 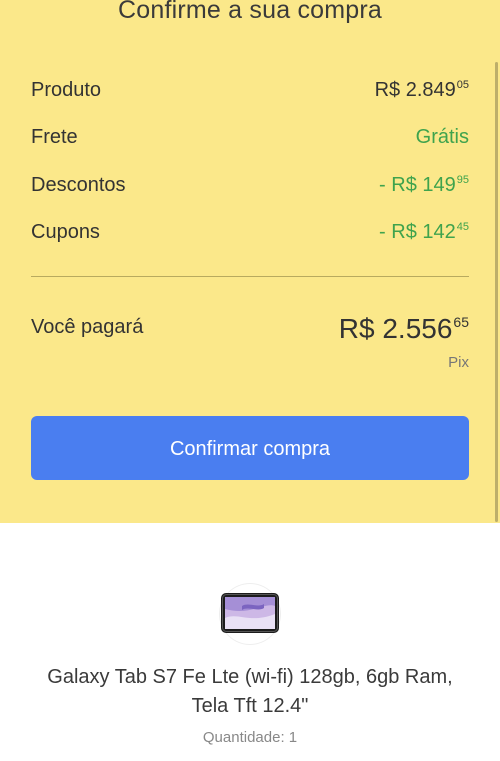 I want to click on row-value: - R$ 14245, so click(x=424, y=232).